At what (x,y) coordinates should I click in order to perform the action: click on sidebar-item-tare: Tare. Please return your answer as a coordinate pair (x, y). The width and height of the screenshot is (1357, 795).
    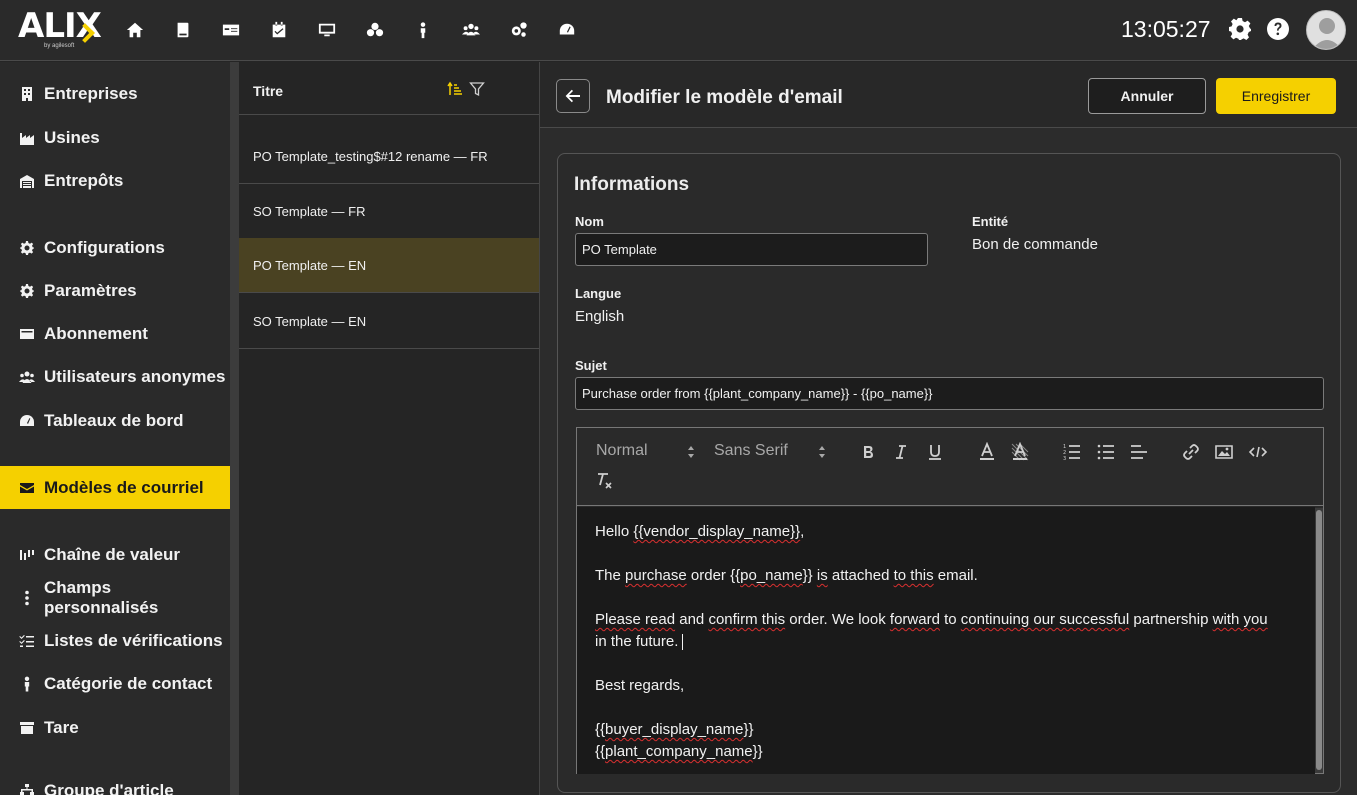
    Looking at the image, I should click on (115, 728).